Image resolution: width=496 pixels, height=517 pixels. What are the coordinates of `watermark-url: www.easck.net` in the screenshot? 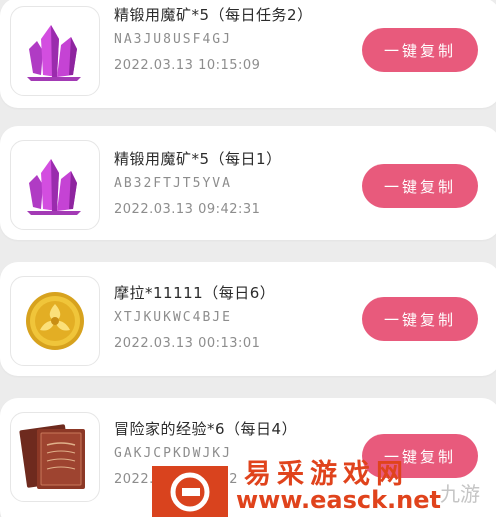 It's located at (338, 500).